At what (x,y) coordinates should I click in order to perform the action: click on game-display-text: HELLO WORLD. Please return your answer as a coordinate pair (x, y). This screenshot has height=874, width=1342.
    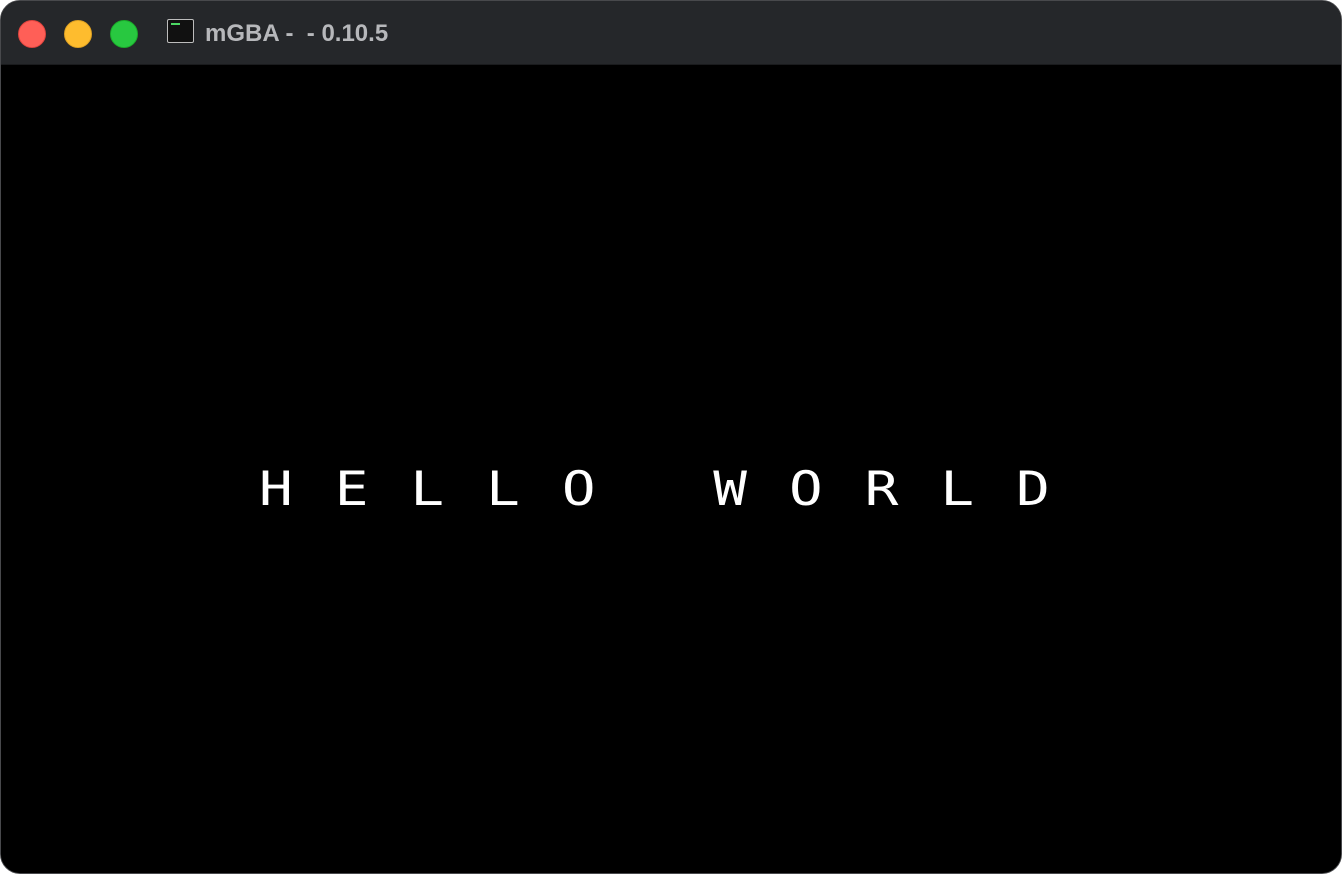
    Looking at the image, I should click on (675, 489).